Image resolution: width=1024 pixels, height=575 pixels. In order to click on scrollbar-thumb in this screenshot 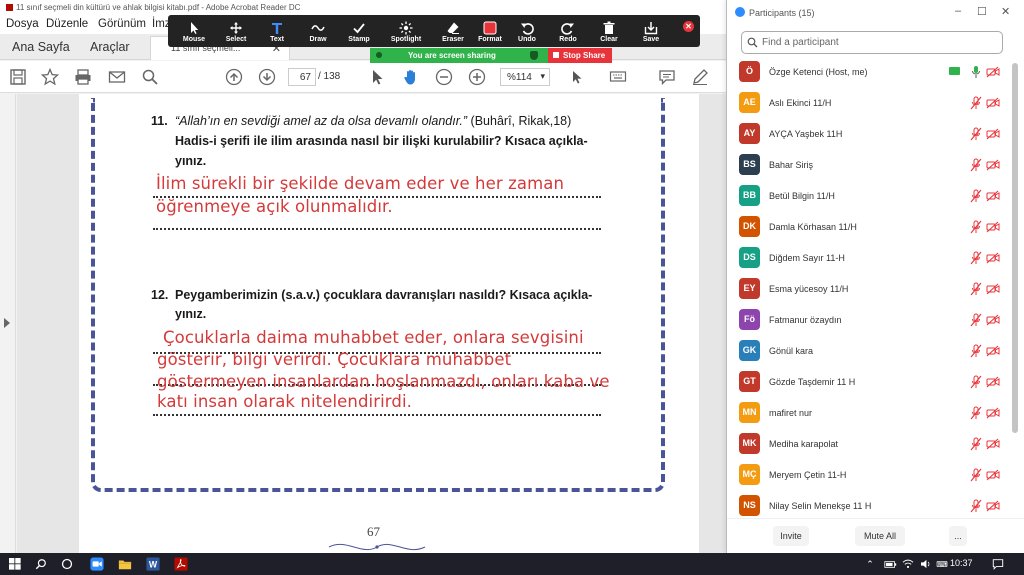, I will do `click(1015, 248)`.